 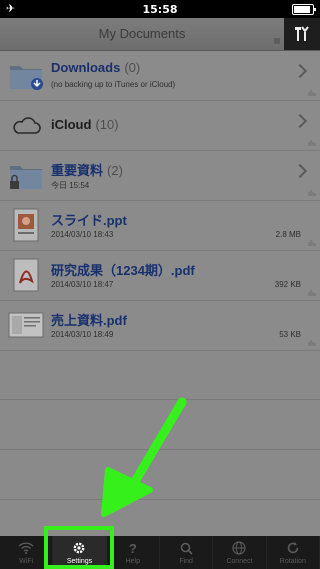 I want to click on cloud-icon, so click(x=27, y=125).